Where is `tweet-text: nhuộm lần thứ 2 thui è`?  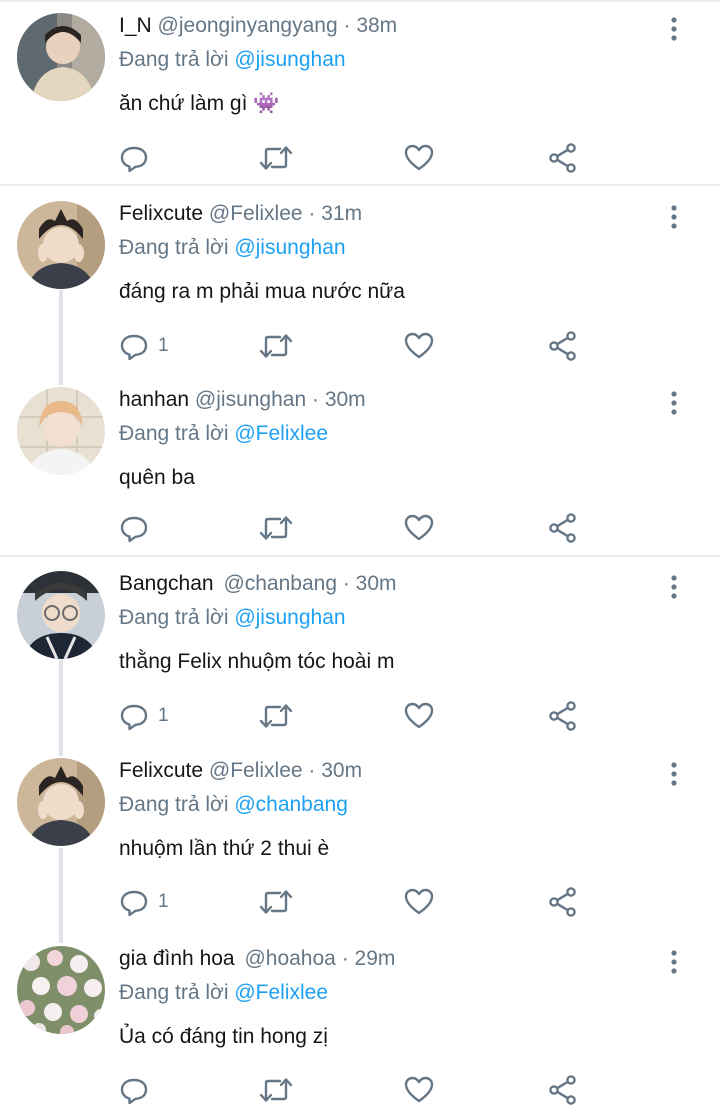
tweet-text: nhuộm lần thứ 2 thui è is located at coordinates (224, 849).